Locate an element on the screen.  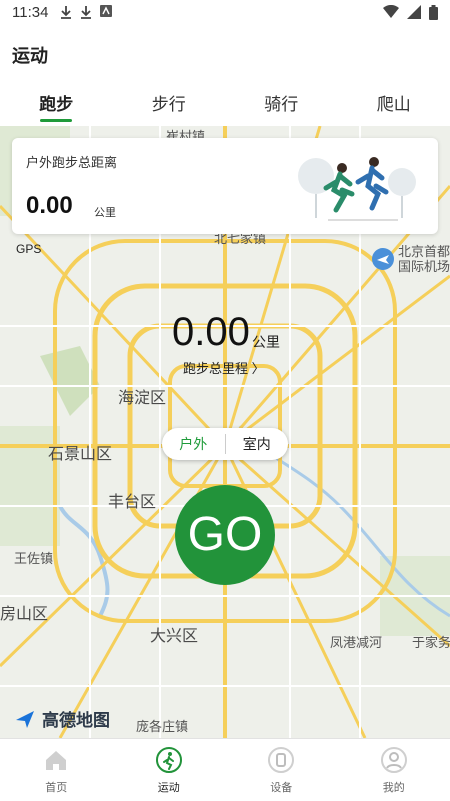
tab-walking: 步行 is located at coordinates (169, 103).